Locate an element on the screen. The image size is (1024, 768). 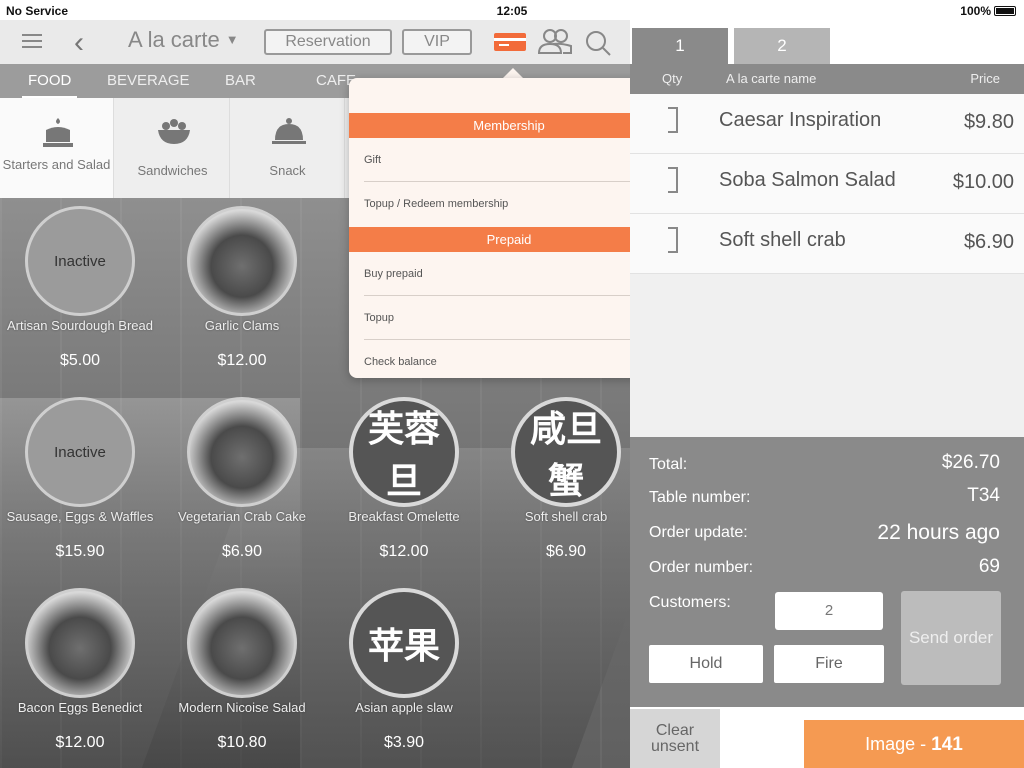
battery-status: 100% is located at coordinates (988, 11).